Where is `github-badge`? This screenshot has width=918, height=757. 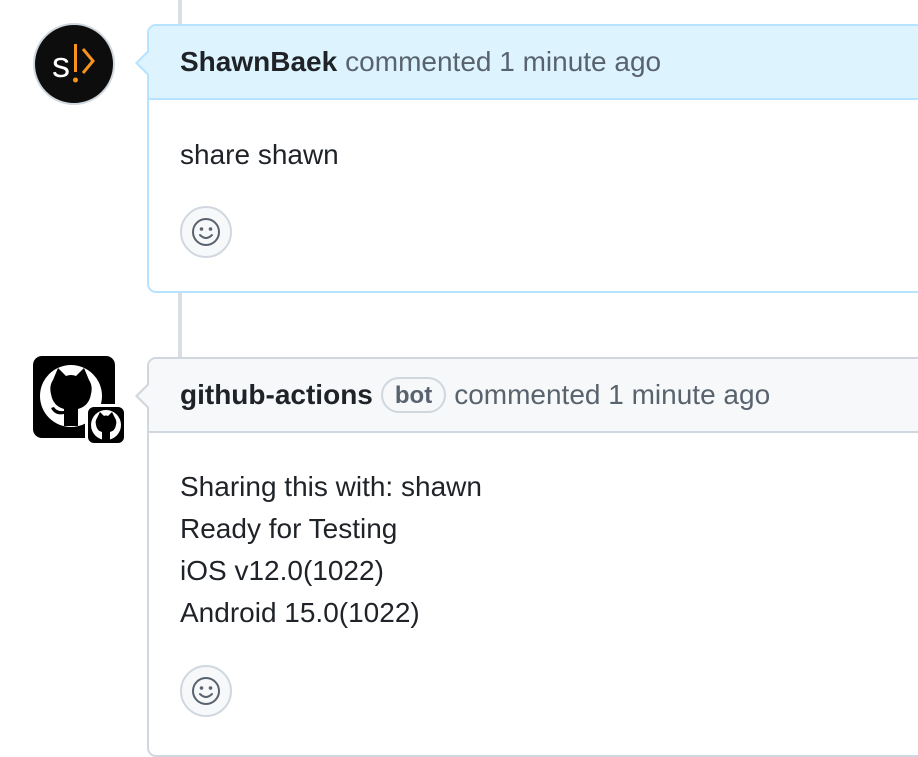 github-badge is located at coordinates (106, 425).